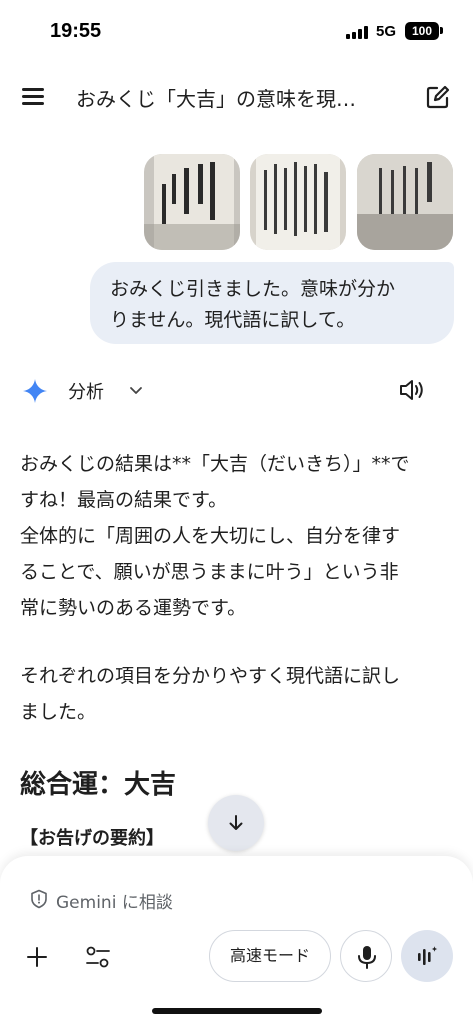 The height and width of the screenshot is (1024, 473). What do you see at coordinates (98, 957) in the screenshot?
I see `tools-icon` at bounding box center [98, 957].